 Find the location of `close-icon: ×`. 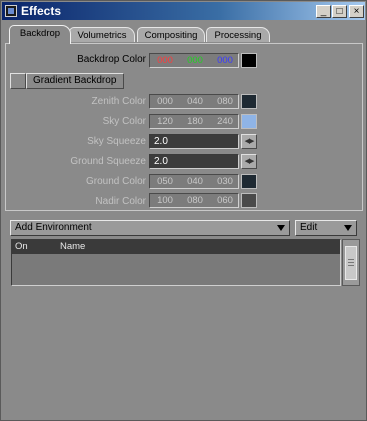

close-icon: × is located at coordinates (356, 11).